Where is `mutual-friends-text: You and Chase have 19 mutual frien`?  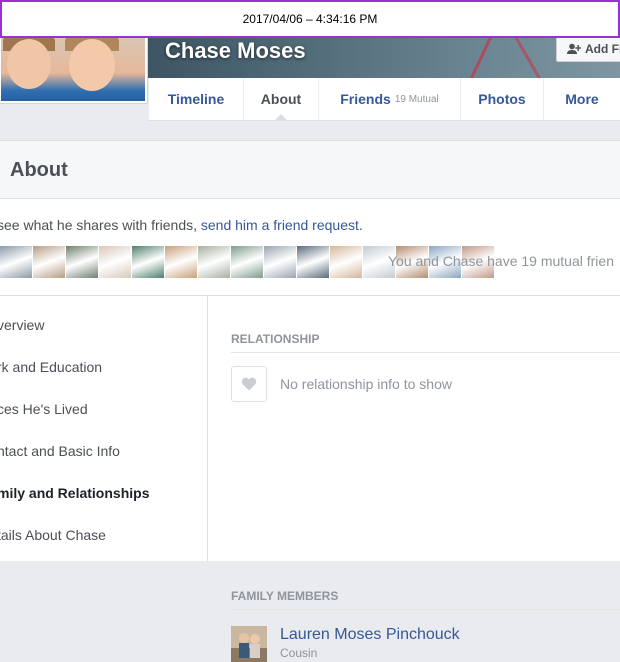
mutual-friends-text: You and Chase have 19 mutual frien is located at coordinates (501, 261).